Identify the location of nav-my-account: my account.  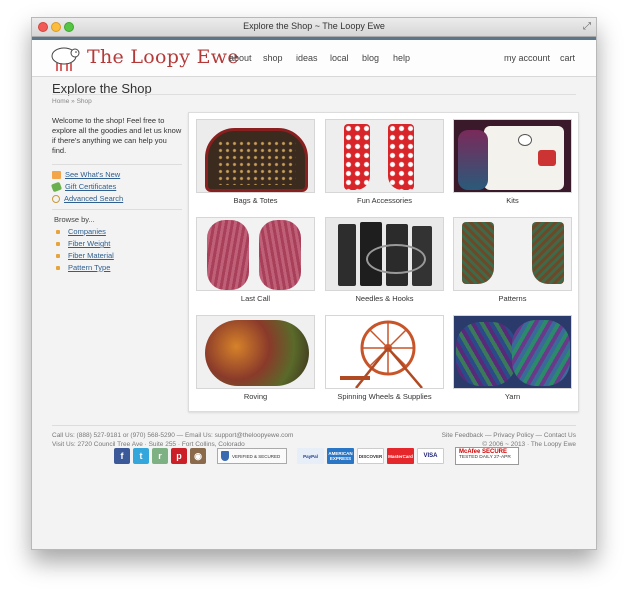
(527, 58).